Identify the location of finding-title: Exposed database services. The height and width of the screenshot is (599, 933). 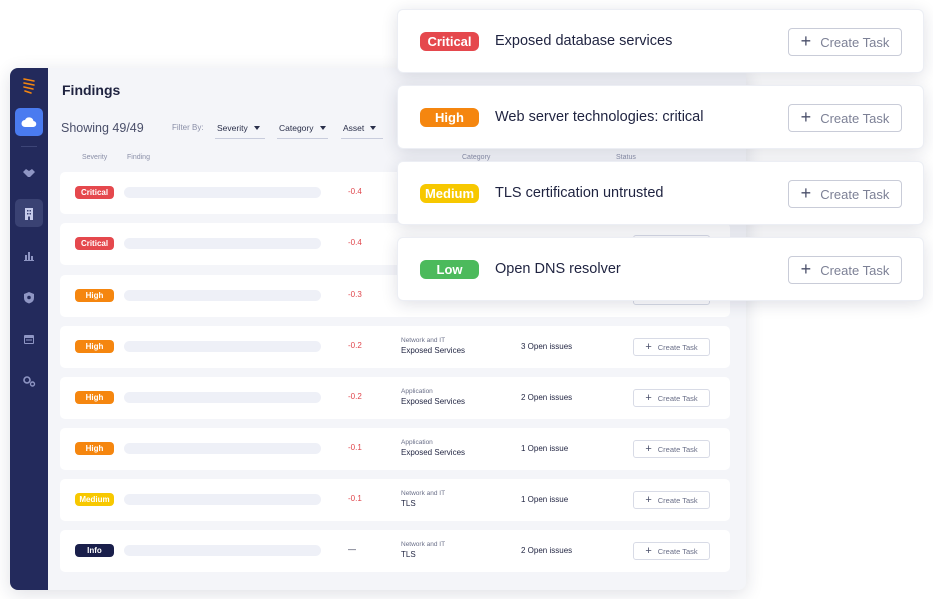
(584, 41).